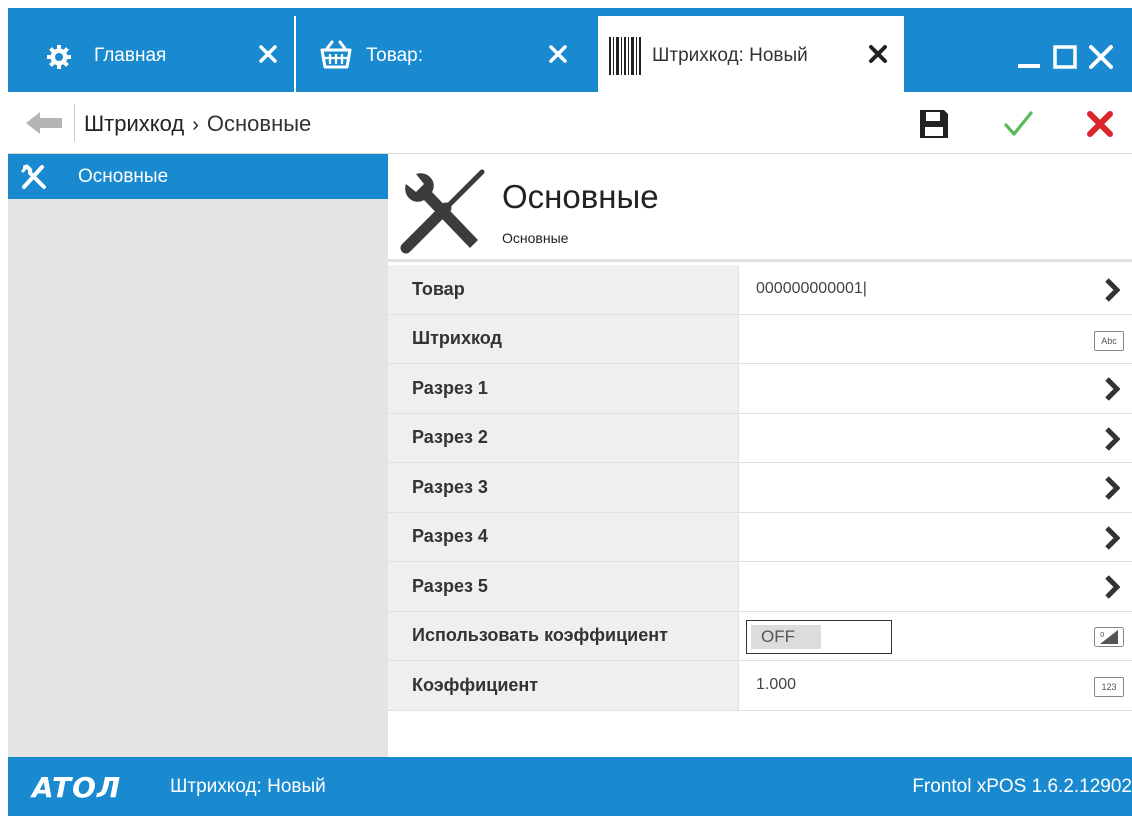 This screenshot has width=1132, height=816. Describe the element at coordinates (535, 238) in the screenshot. I see `section-subtitle: Основные` at that location.